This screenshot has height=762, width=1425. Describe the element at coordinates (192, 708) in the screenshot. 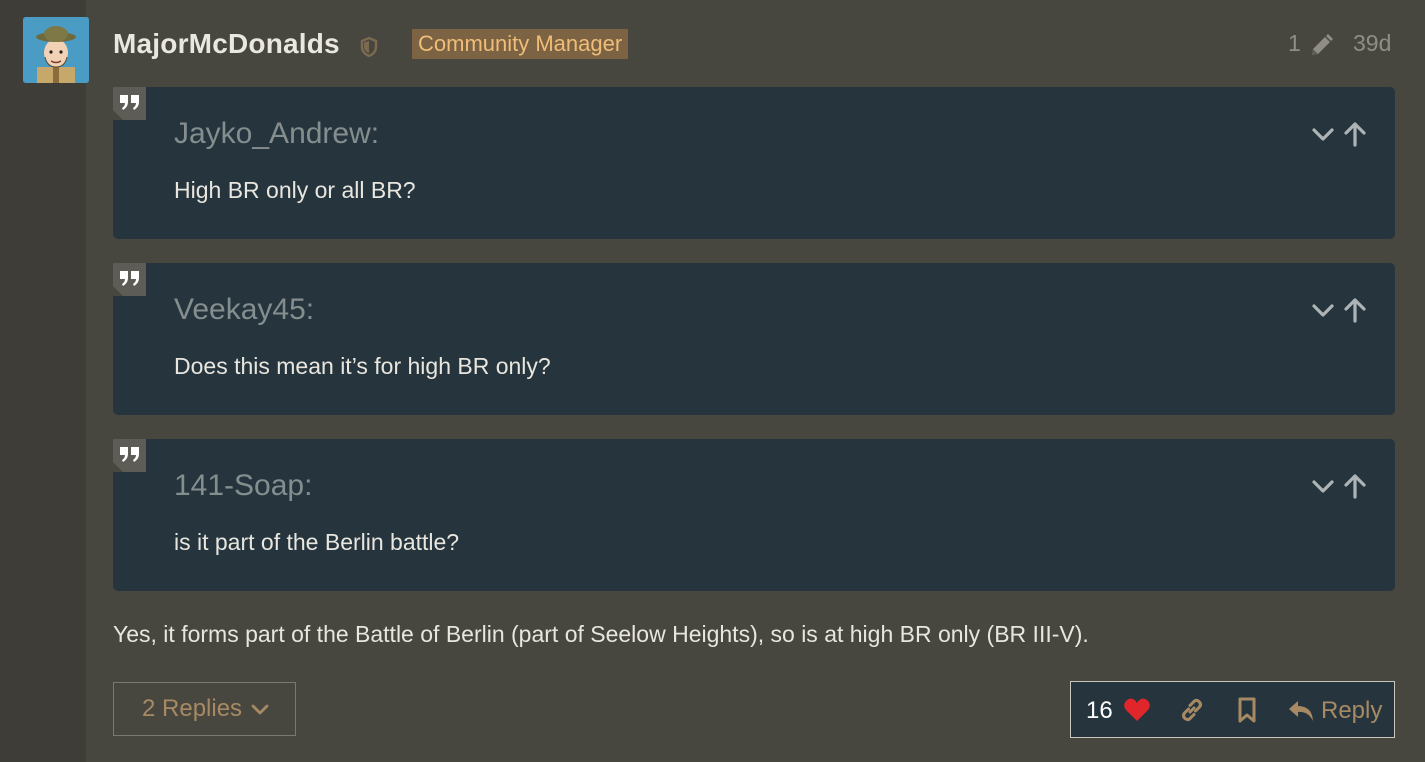

I see `replies-label: 2 Replies` at that location.